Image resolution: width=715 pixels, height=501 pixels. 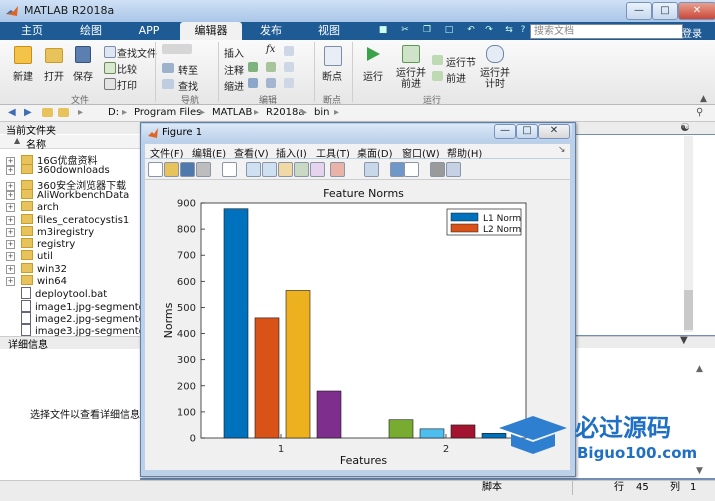 What do you see at coordinates (127, 68) in the screenshot?
I see `compare-button: 比较` at bounding box center [127, 68].